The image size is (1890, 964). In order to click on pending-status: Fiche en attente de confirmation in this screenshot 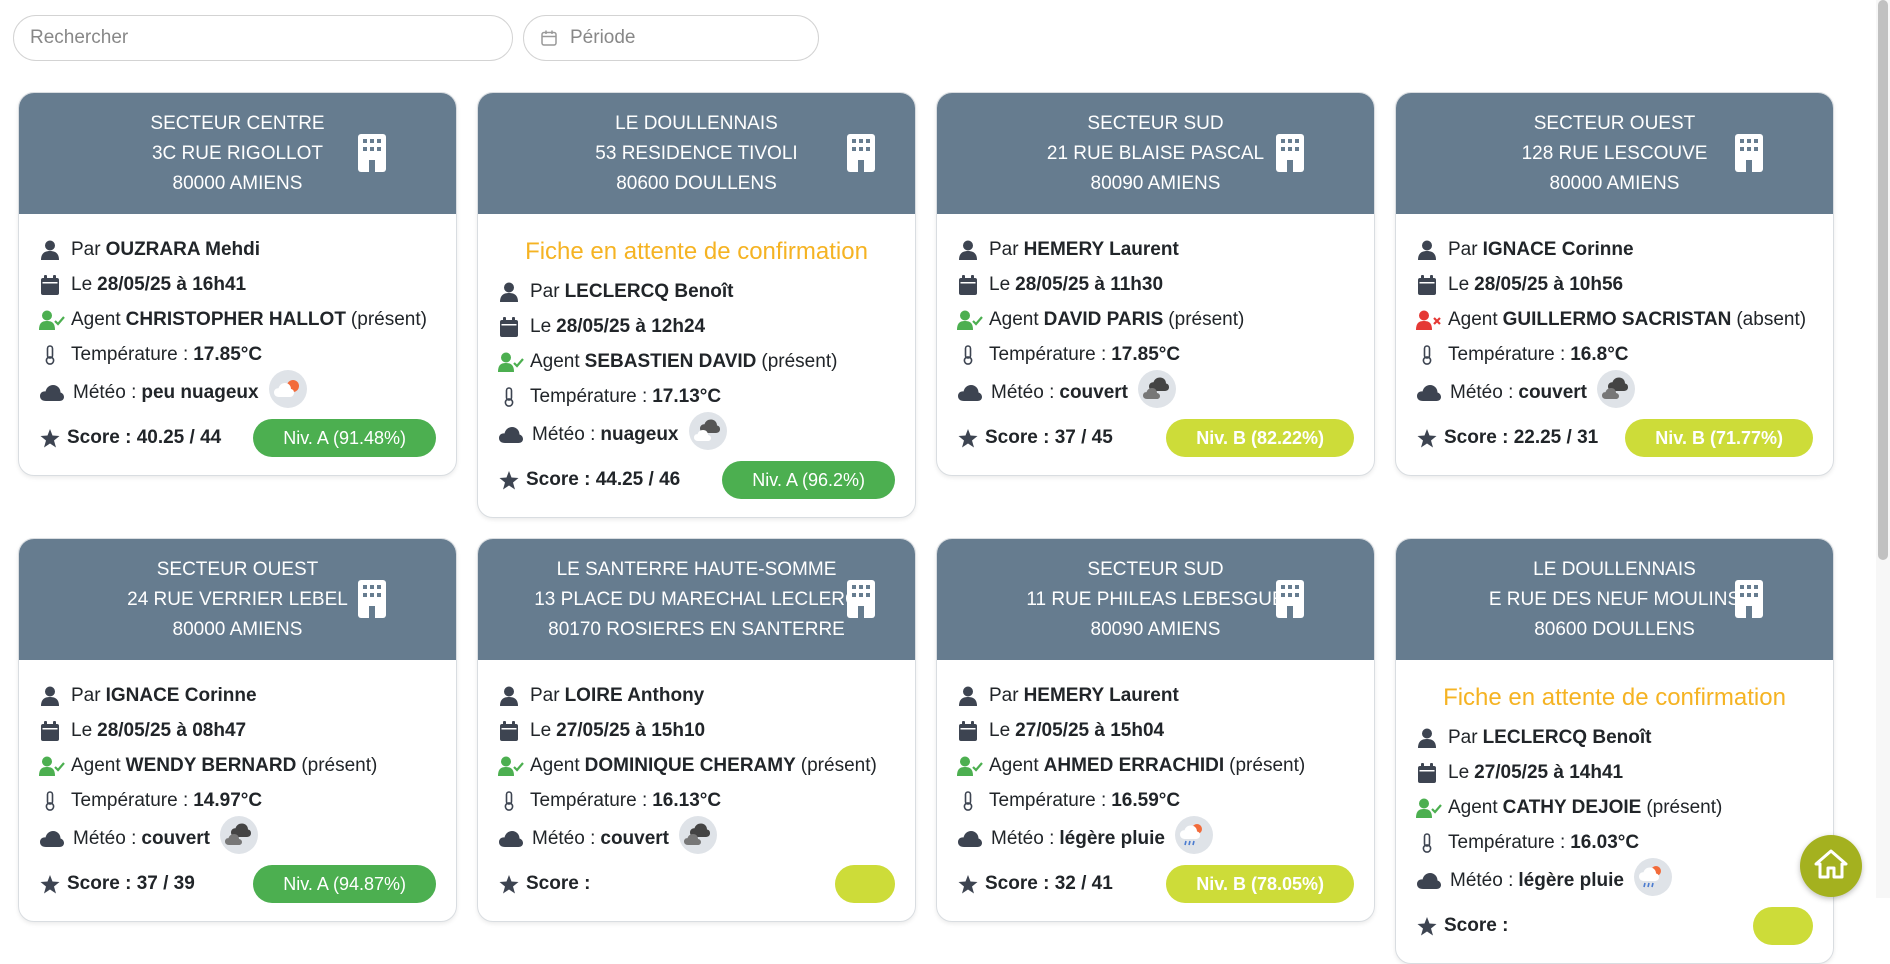, I will do `click(696, 251)`.